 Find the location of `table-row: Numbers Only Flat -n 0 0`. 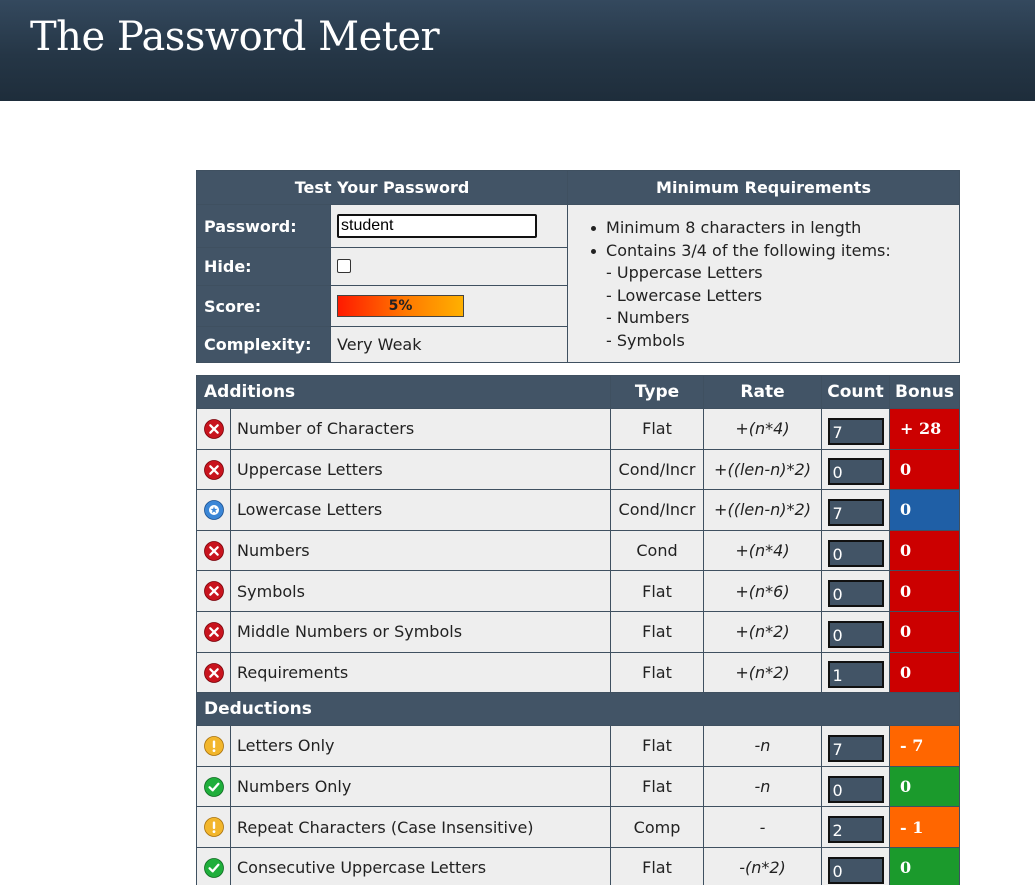

table-row: Numbers Only Flat -n 0 0 is located at coordinates (578, 786).